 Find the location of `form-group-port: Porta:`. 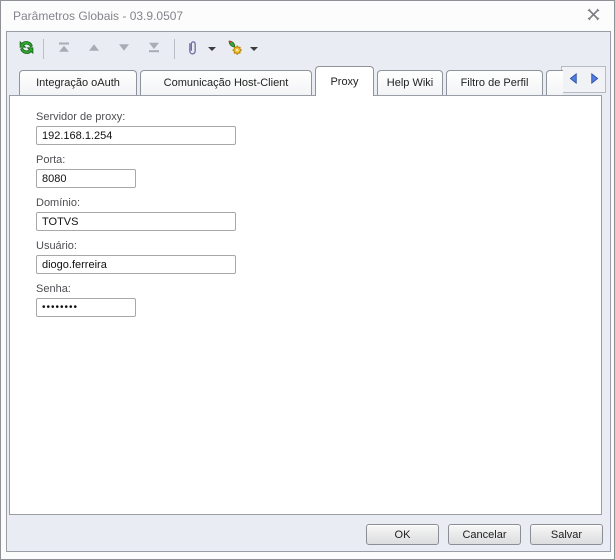

form-group-port: Porta: is located at coordinates (318, 171).